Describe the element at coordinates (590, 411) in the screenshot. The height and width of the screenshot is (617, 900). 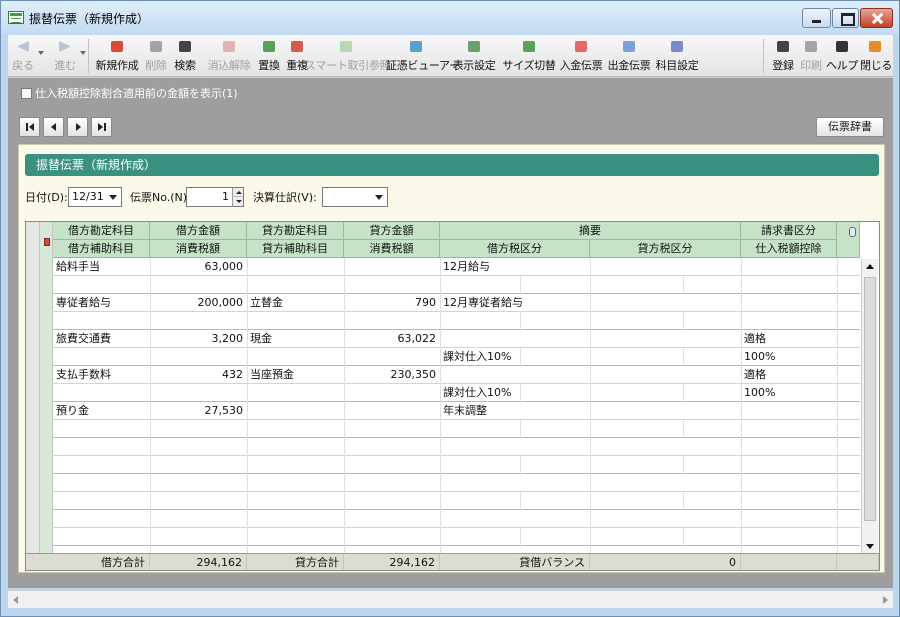
I see `grid-cell-memo: 年末調整` at that location.